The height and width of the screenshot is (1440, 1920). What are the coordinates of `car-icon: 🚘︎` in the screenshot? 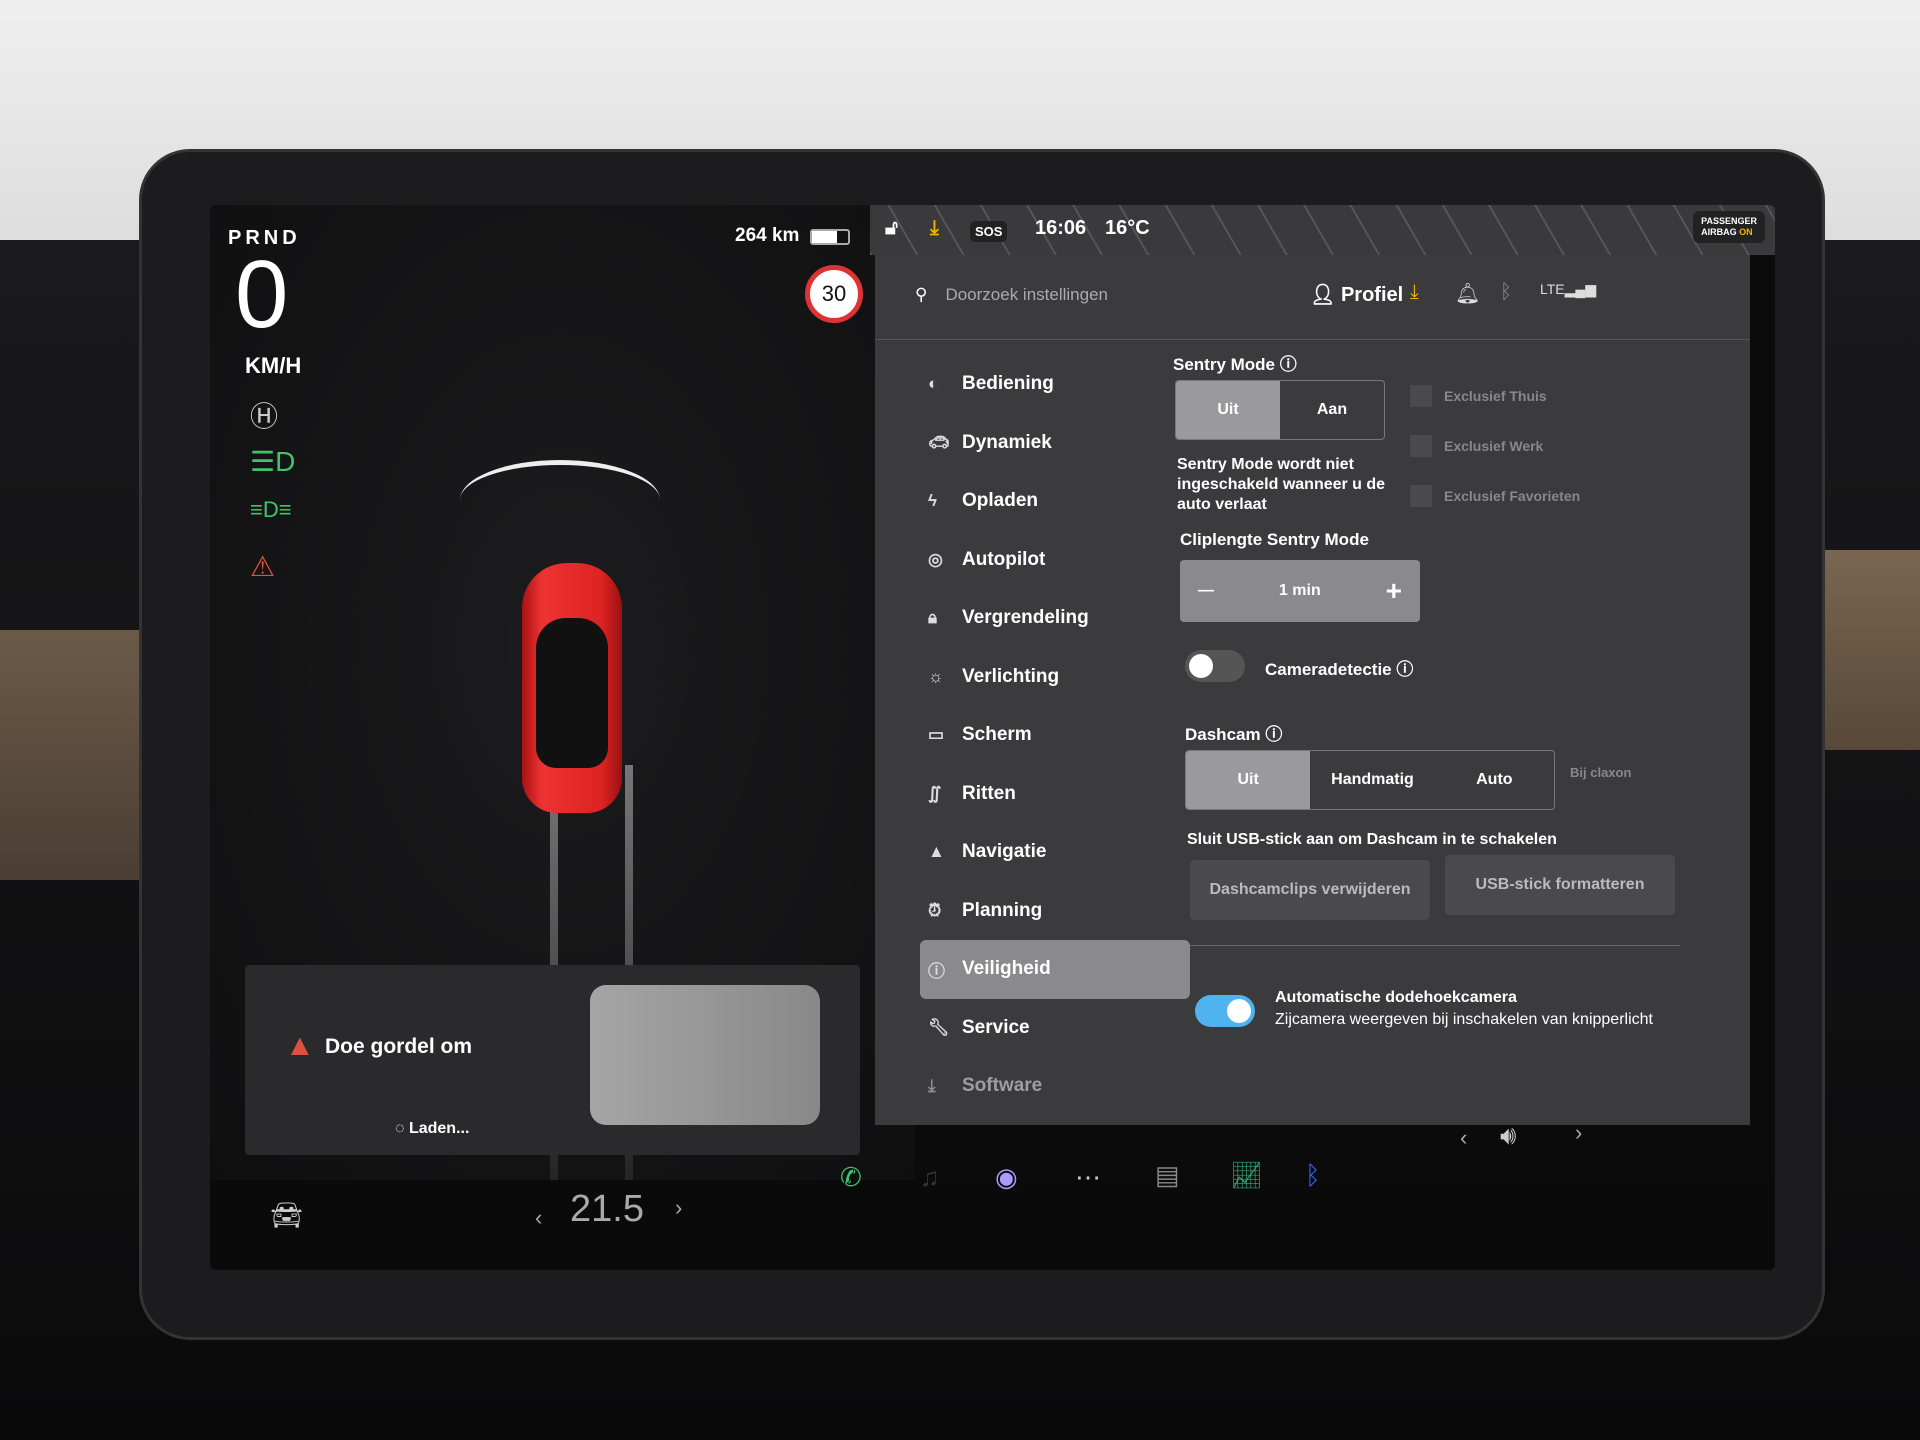 It's located at (286, 1215).